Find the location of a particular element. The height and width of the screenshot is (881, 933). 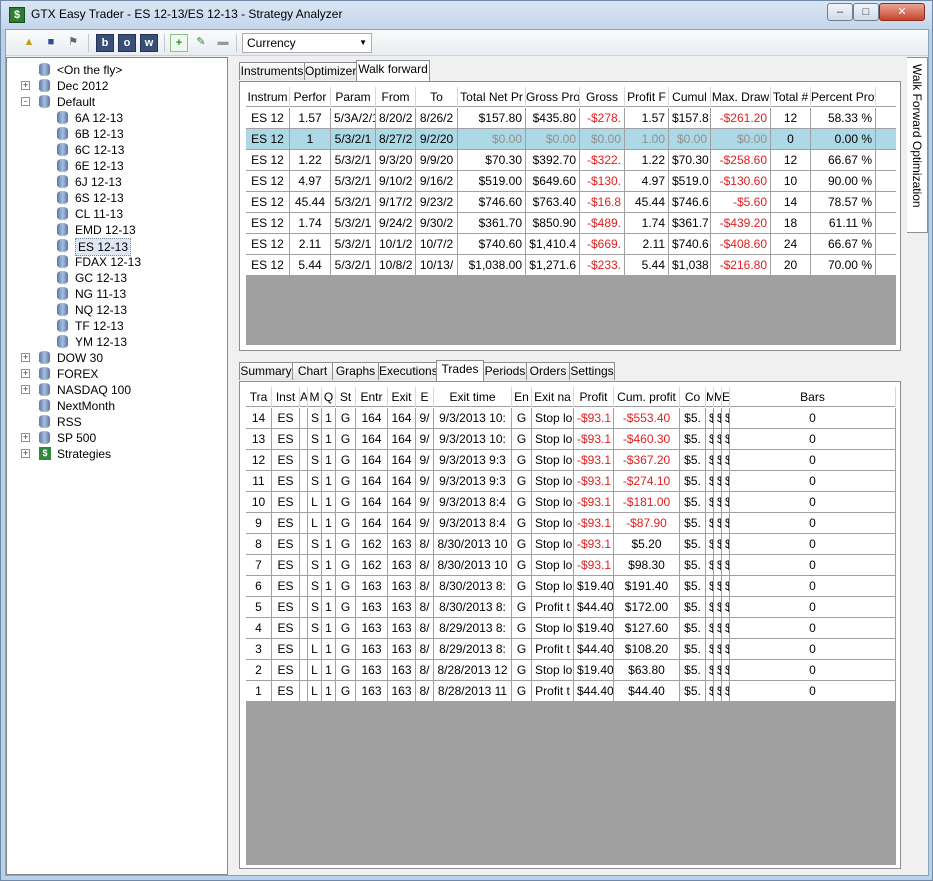

tab-settings: Settings is located at coordinates (592, 371).